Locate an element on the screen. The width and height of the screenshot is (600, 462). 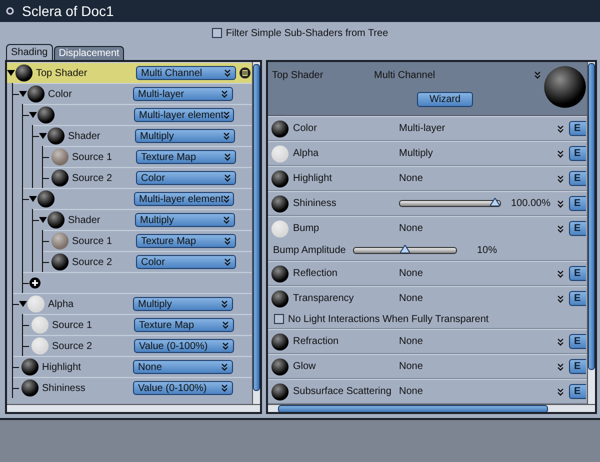
channel-name: Alpha is located at coordinates (306, 153).